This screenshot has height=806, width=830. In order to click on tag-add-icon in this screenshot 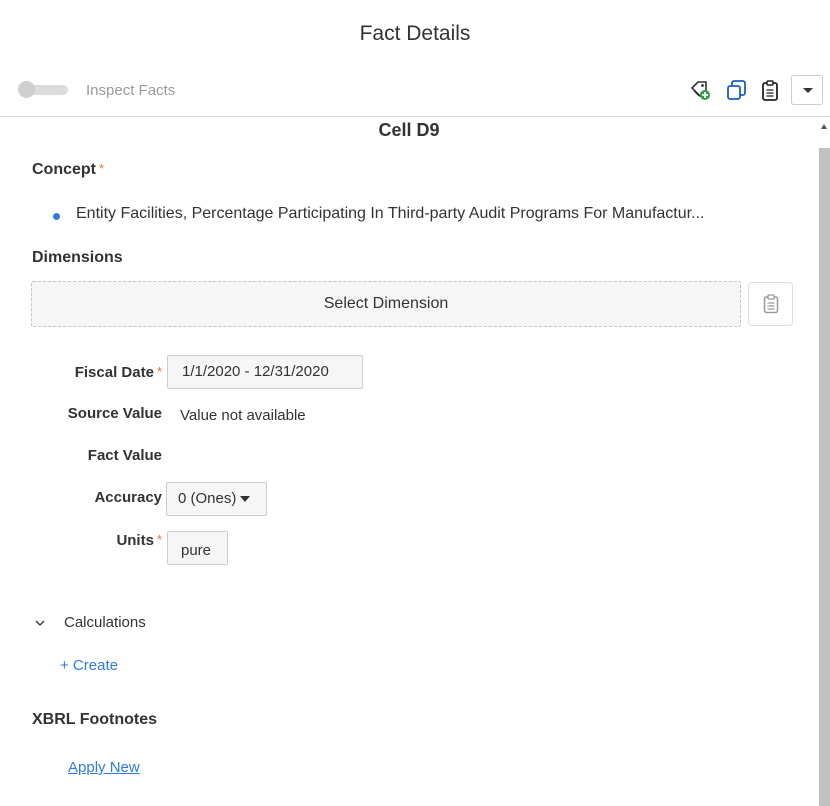, I will do `click(700, 90)`.